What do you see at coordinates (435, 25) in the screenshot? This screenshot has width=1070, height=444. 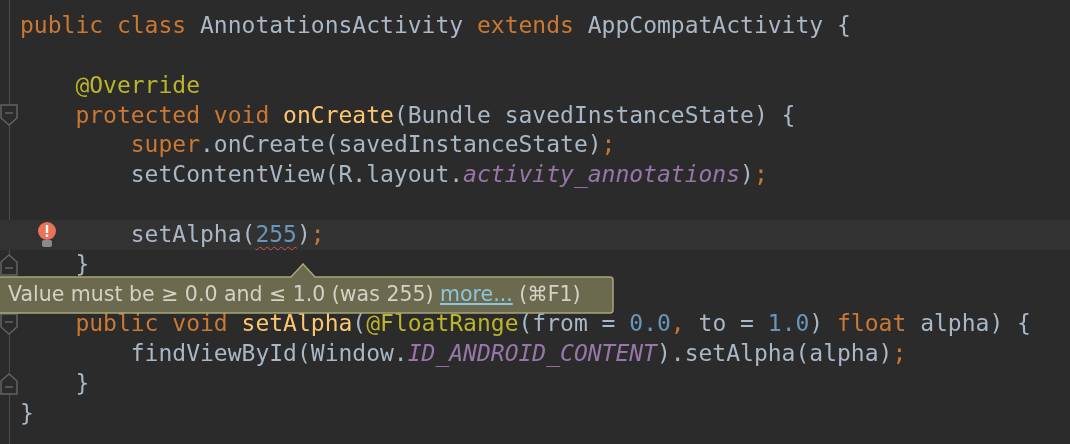 I see `code-line: public class AnnotationsActivity extends AppCompatActivity {` at bounding box center [435, 25].